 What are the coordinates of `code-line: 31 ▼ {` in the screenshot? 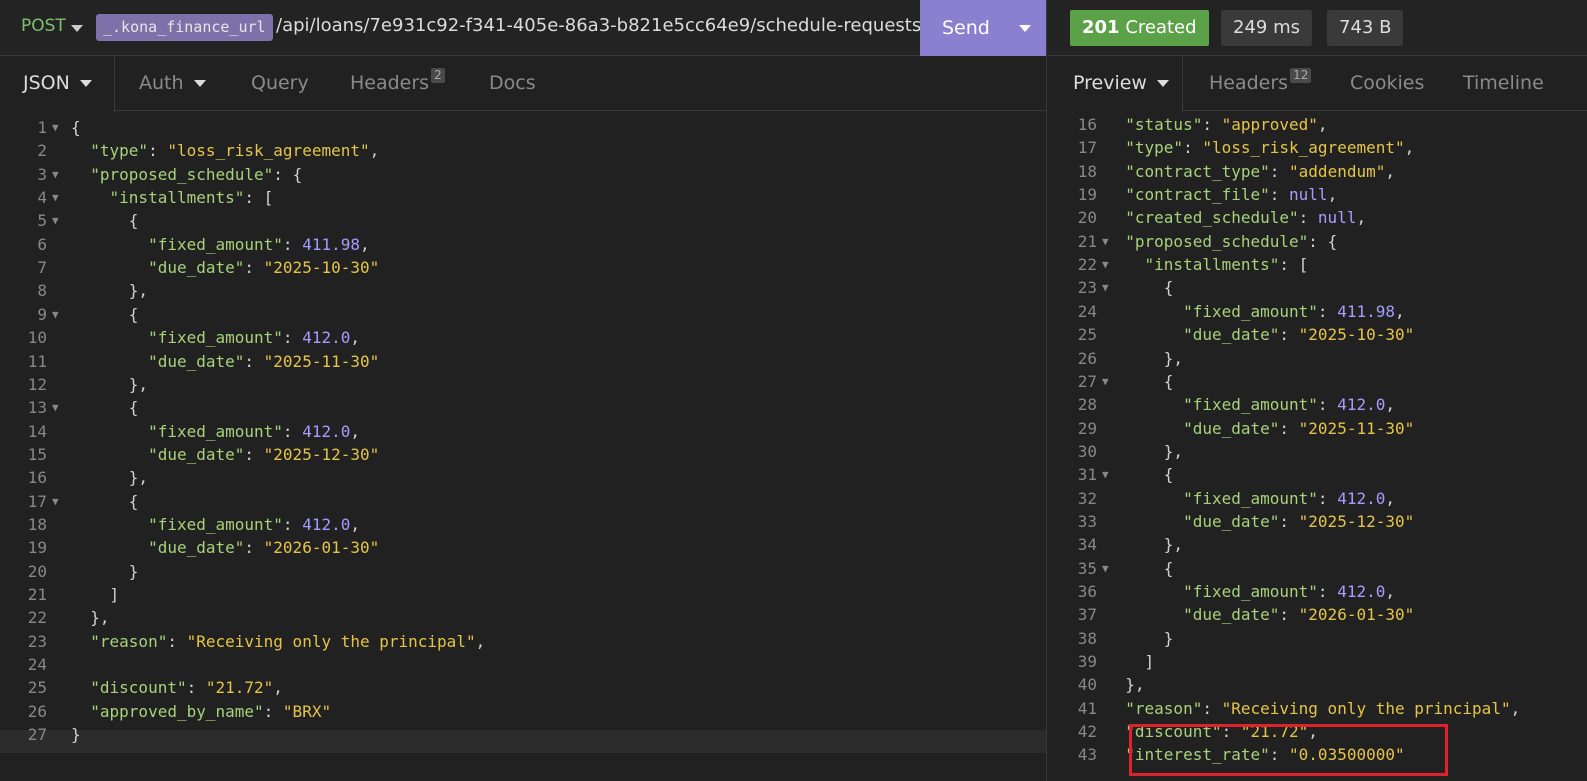 It's located at (1317, 474).